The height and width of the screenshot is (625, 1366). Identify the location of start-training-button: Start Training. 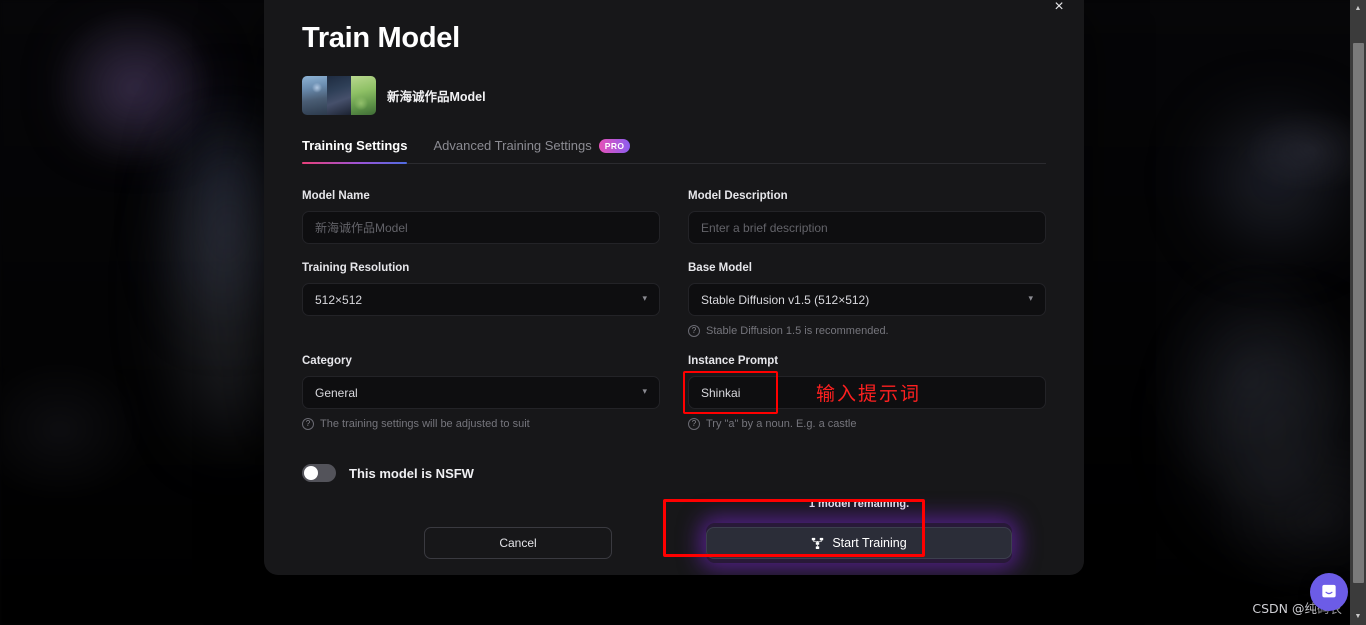
(859, 543).